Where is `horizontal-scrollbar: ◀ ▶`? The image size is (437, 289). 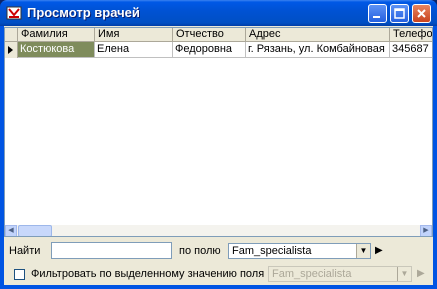 horizontal-scrollbar: ◀ ▶ is located at coordinates (218, 230).